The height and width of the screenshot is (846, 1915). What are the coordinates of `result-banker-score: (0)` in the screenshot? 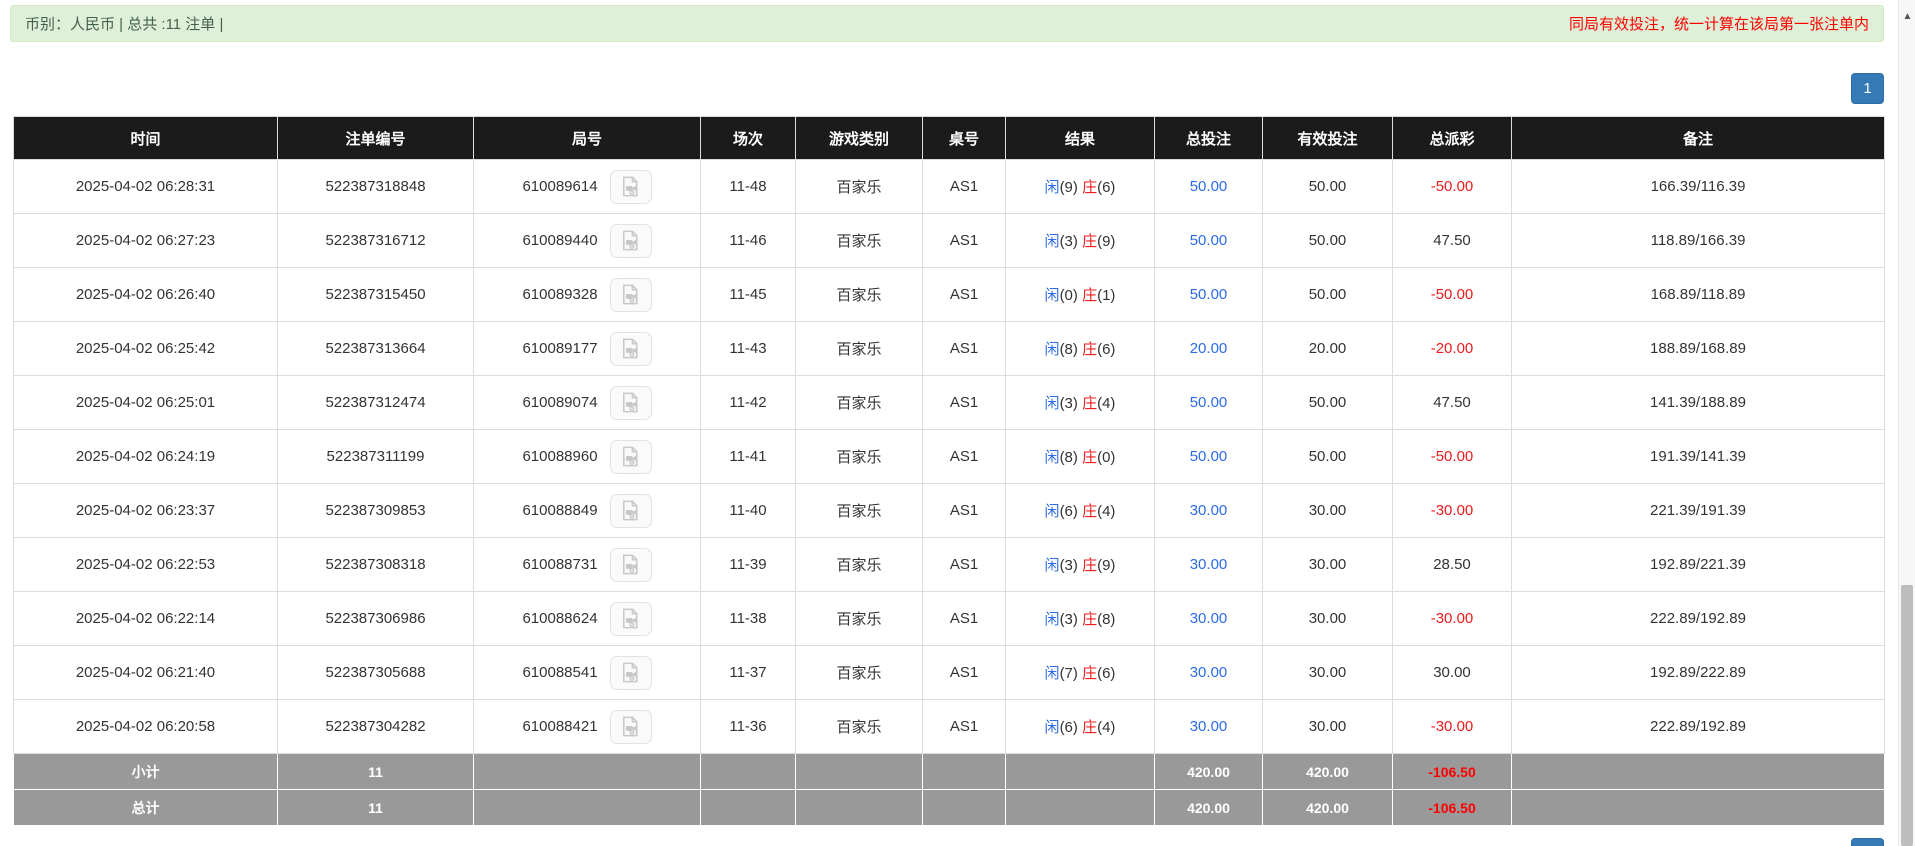 It's located at (1106, 457).